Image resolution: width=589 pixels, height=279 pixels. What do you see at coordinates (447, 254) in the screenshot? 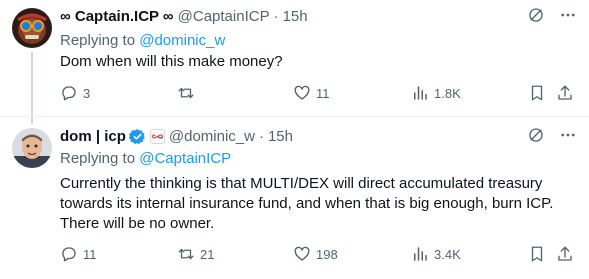
I see `view-count: 3.4K` at bounding box center [447, 254].